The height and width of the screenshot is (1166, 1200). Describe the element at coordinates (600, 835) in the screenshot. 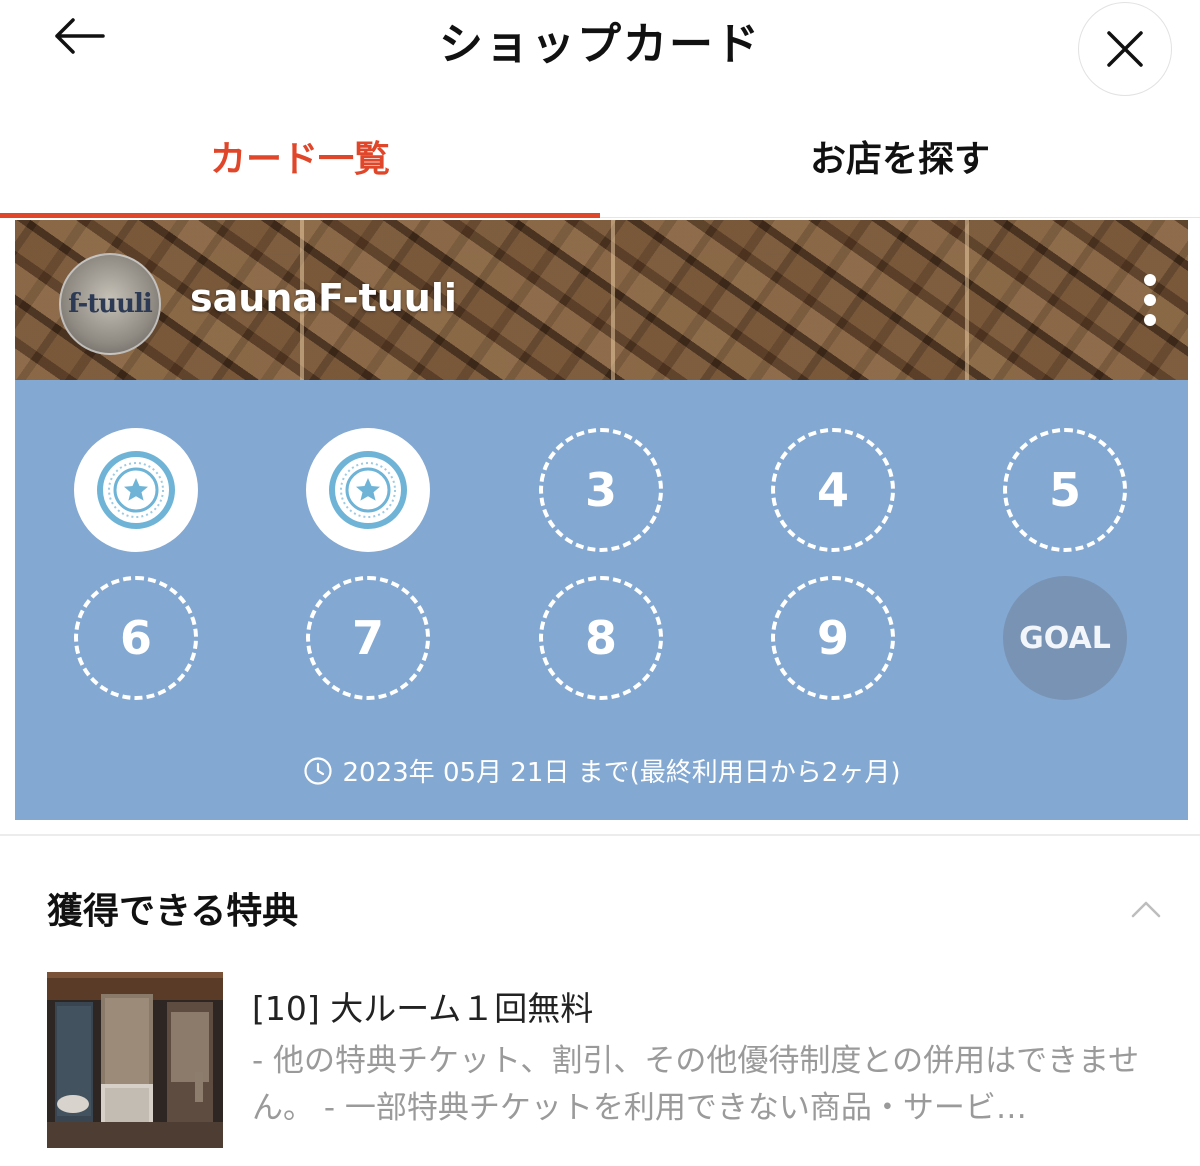

I see `divider` at that location.